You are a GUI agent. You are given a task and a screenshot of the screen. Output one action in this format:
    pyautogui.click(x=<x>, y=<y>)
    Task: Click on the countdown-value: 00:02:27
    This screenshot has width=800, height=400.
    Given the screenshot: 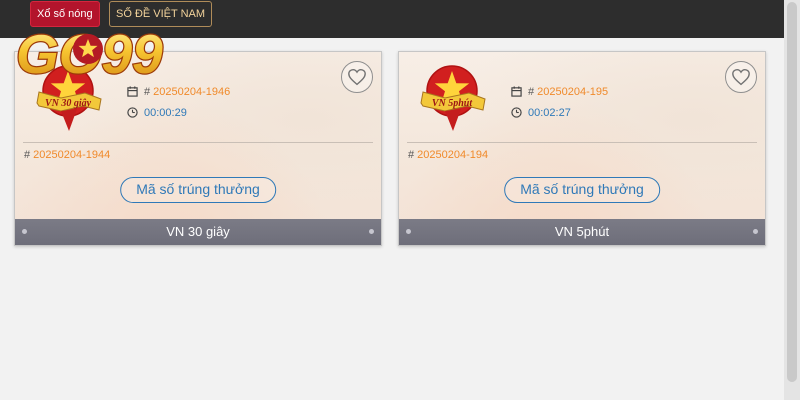 What is the action you would take?
    pyautogui.click(x=549, y=113)
    